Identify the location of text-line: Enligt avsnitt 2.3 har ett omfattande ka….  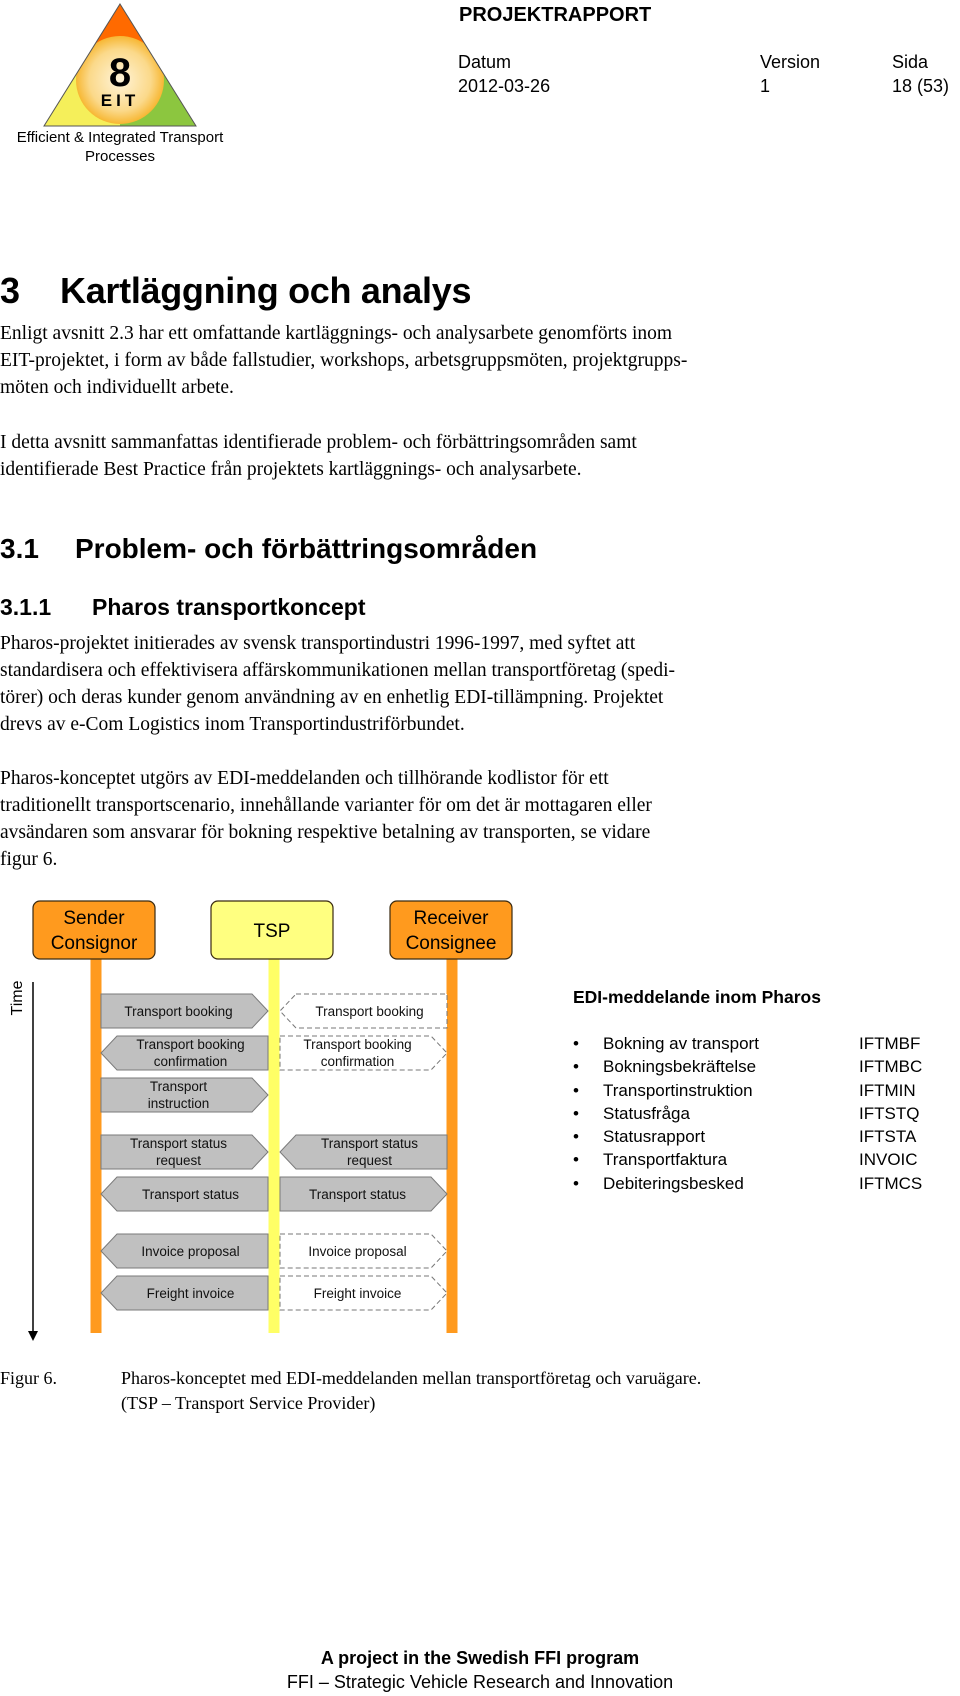
(336, 333).